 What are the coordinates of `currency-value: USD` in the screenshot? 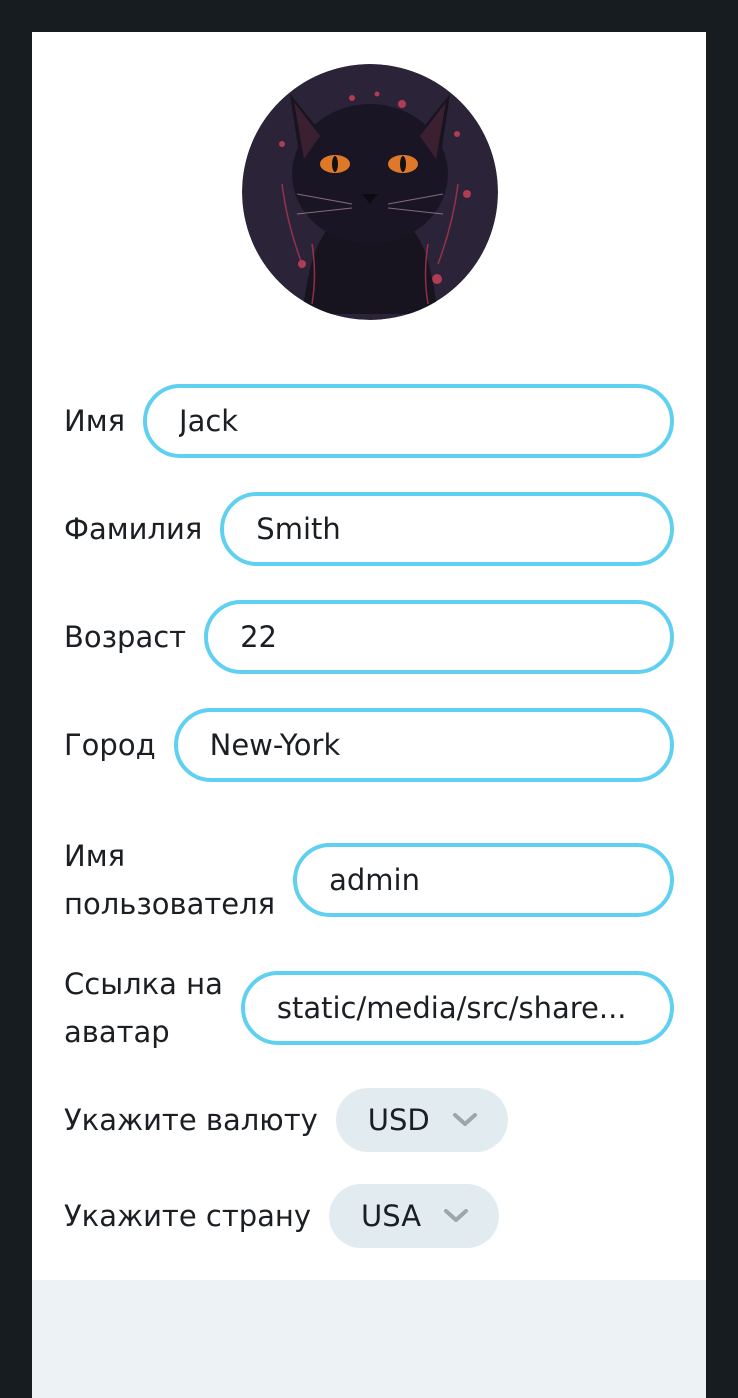 It's located at (398, 1120).